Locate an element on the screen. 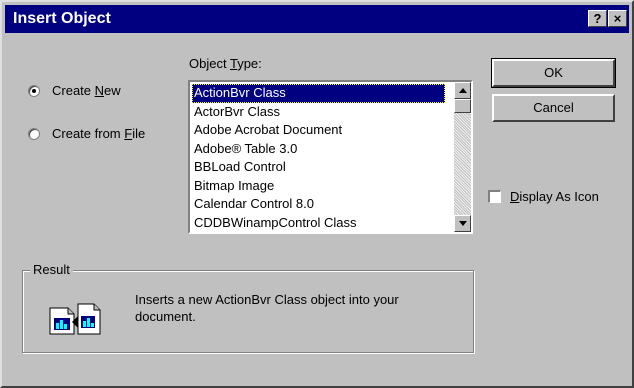 Image resolution: width=634 pixels, height=388 pixels. arrow-up-icon is located at coordinates (463, 90).